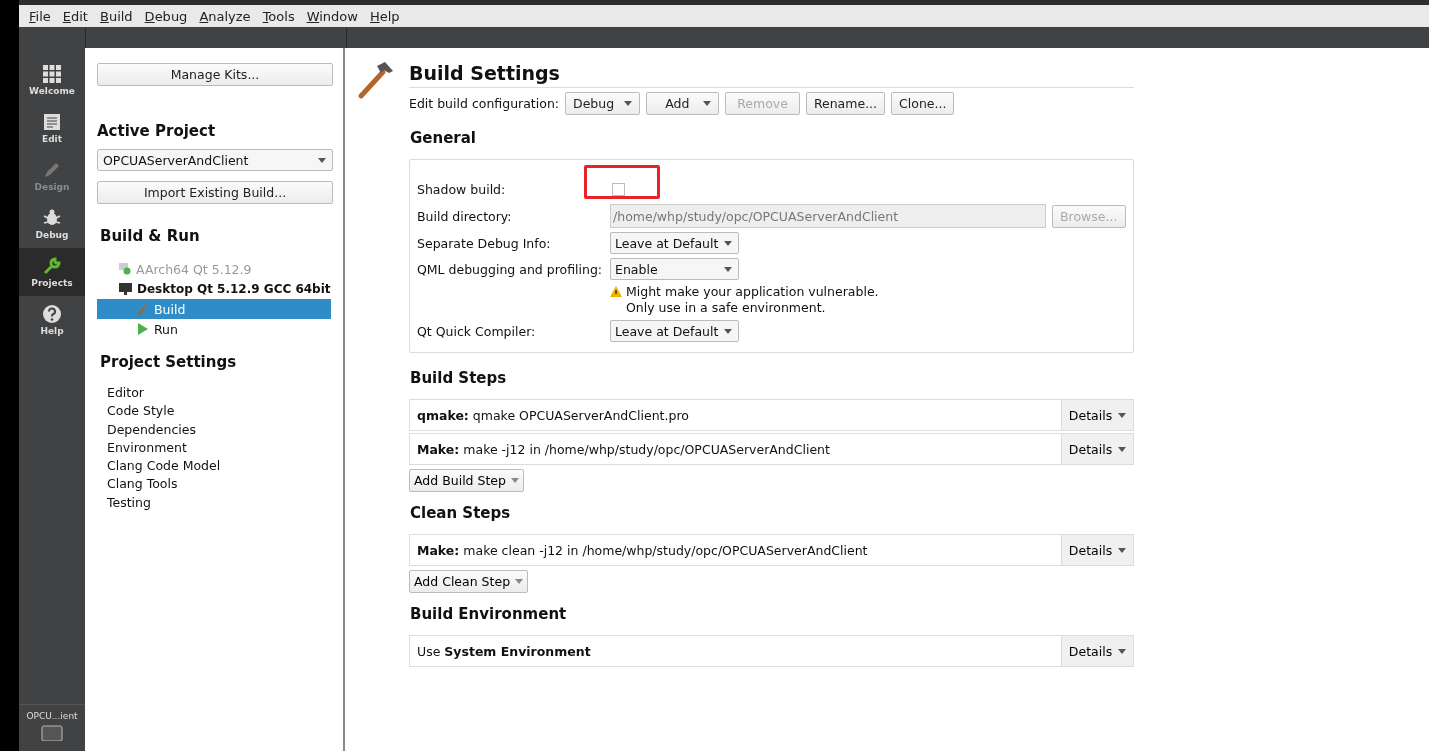  What do you see at coordinates (215, 160) in the screenshot?
I see `project-combo: OPCUAServerAndClient` at bounding box center [215, 160].